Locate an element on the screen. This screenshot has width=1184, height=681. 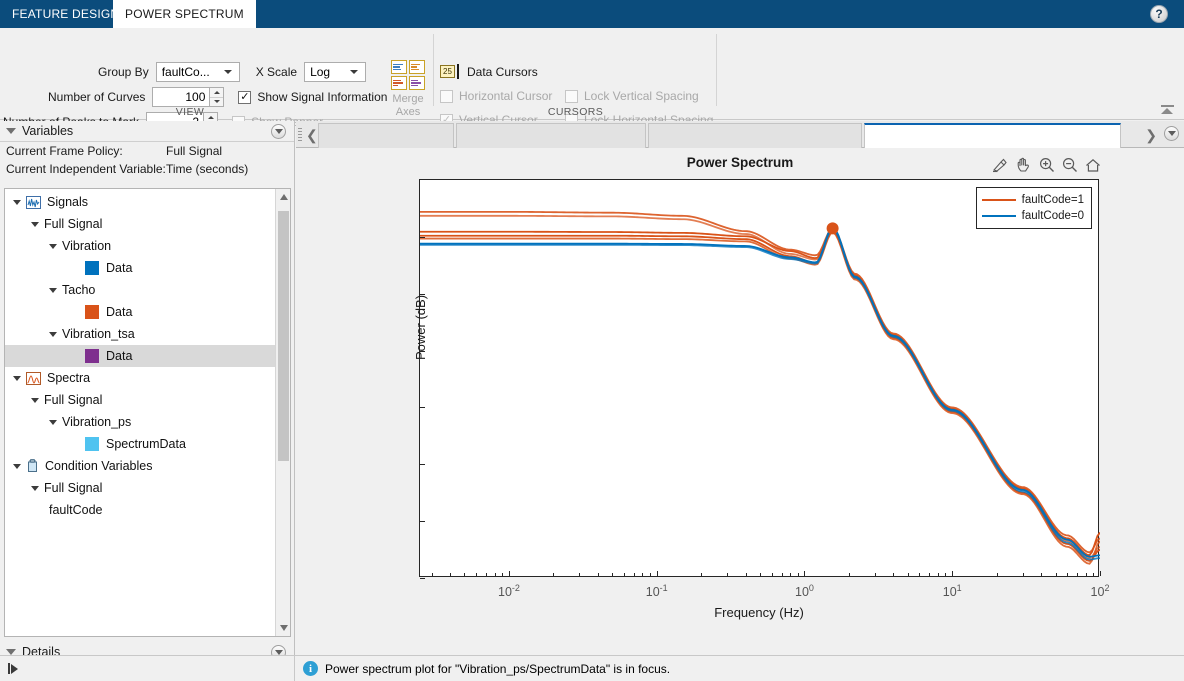
x-axis-tick-mark is located at coordinates (509, 573).